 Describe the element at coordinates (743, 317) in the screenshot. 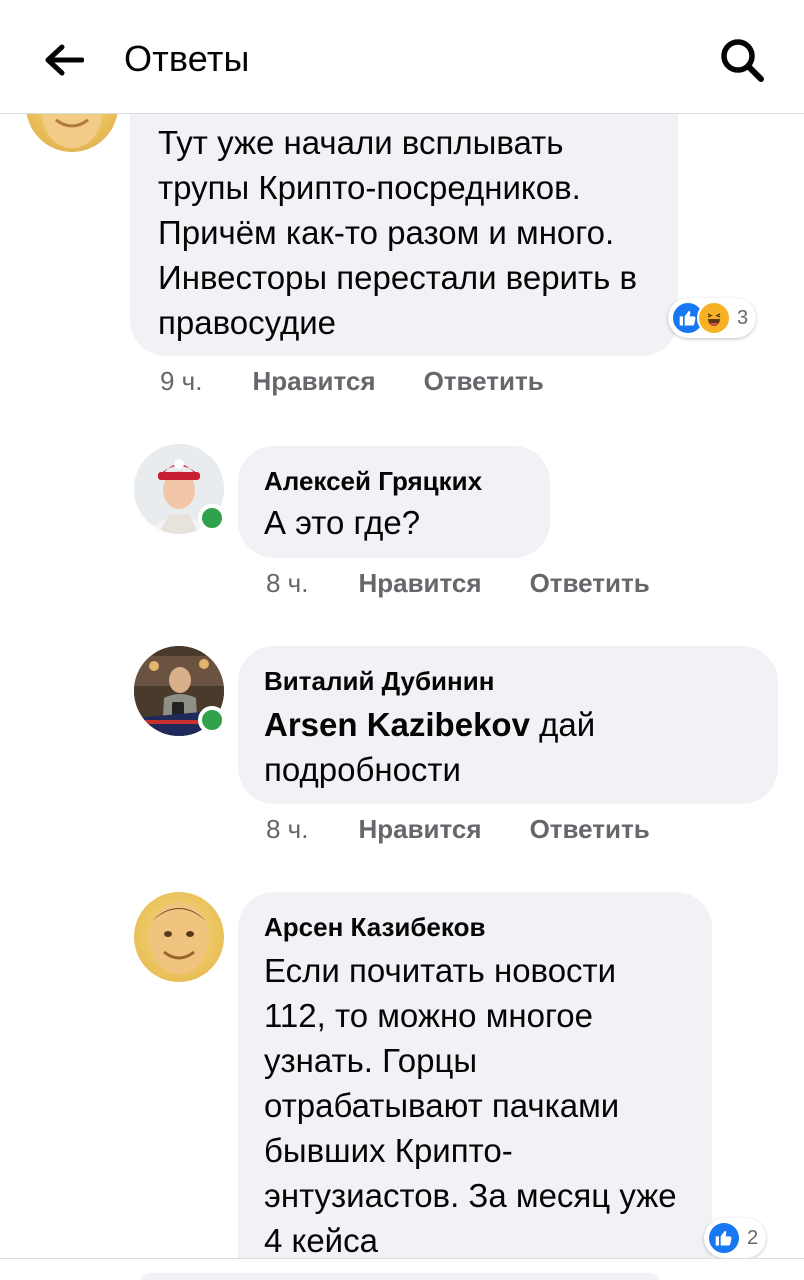

I see `reaction-count: 3` at that location.